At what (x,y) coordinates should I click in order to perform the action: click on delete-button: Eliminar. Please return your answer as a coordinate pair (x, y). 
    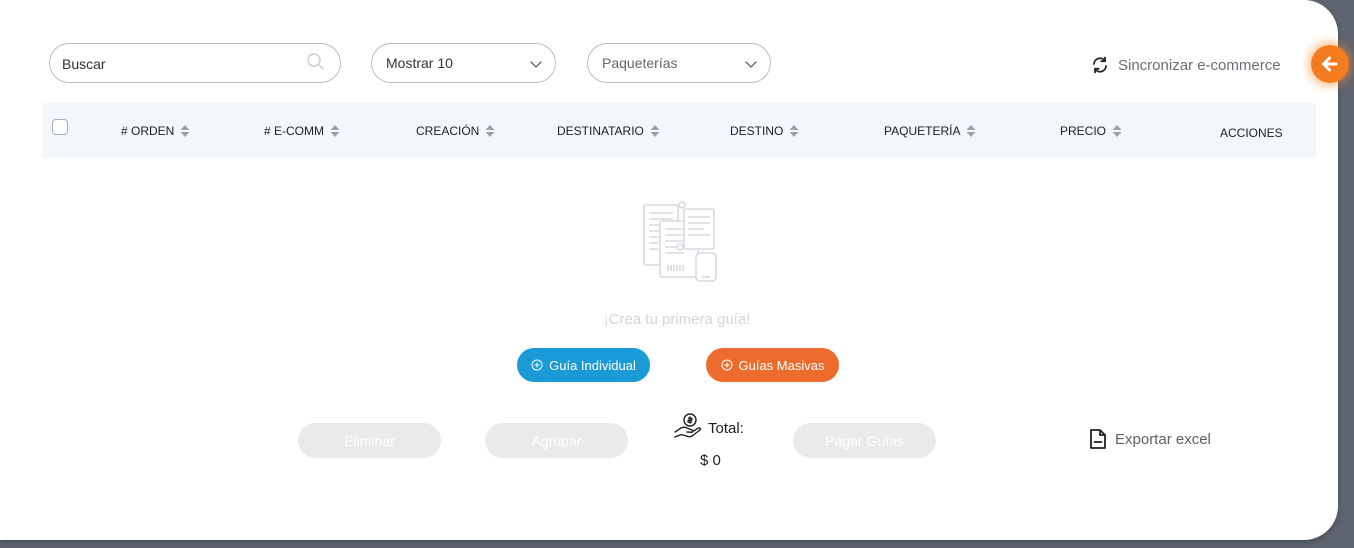
    Looking at the image, I should click on (369, 440).